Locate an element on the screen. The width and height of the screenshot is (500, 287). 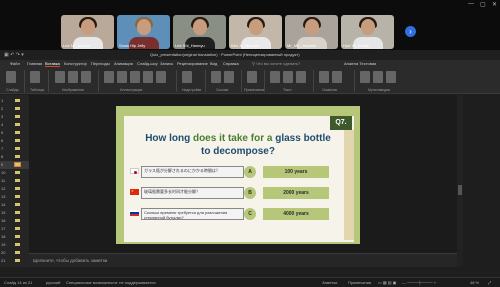
tab-review: Рецензирование is located at coordinates (192, 63).